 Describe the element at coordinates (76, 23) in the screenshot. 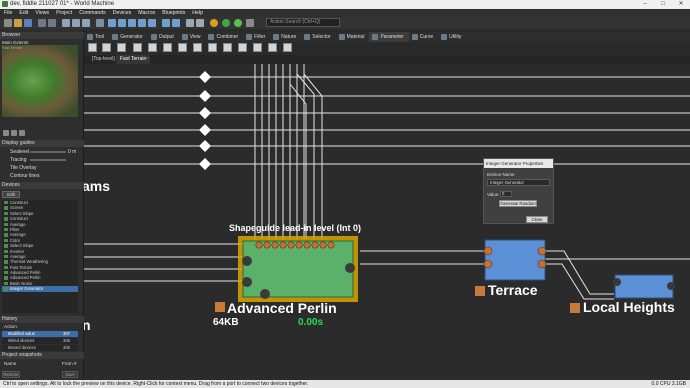

I see `copy-icon` at that location.